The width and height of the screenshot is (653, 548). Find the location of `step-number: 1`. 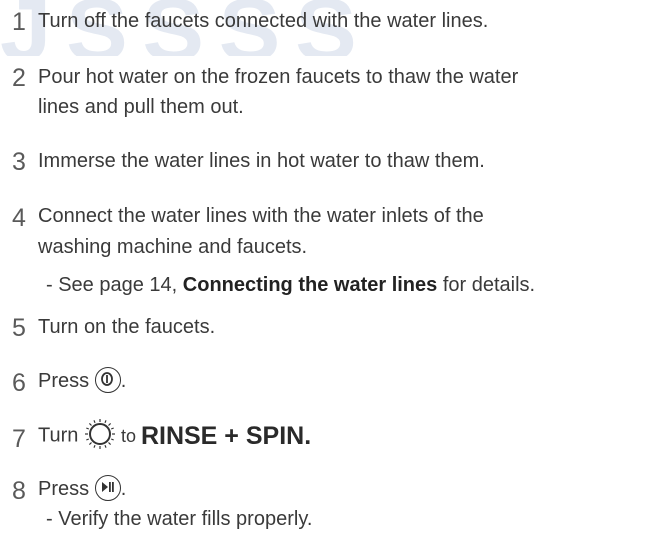

step-number: 1 is located at coordinates (19, 22).